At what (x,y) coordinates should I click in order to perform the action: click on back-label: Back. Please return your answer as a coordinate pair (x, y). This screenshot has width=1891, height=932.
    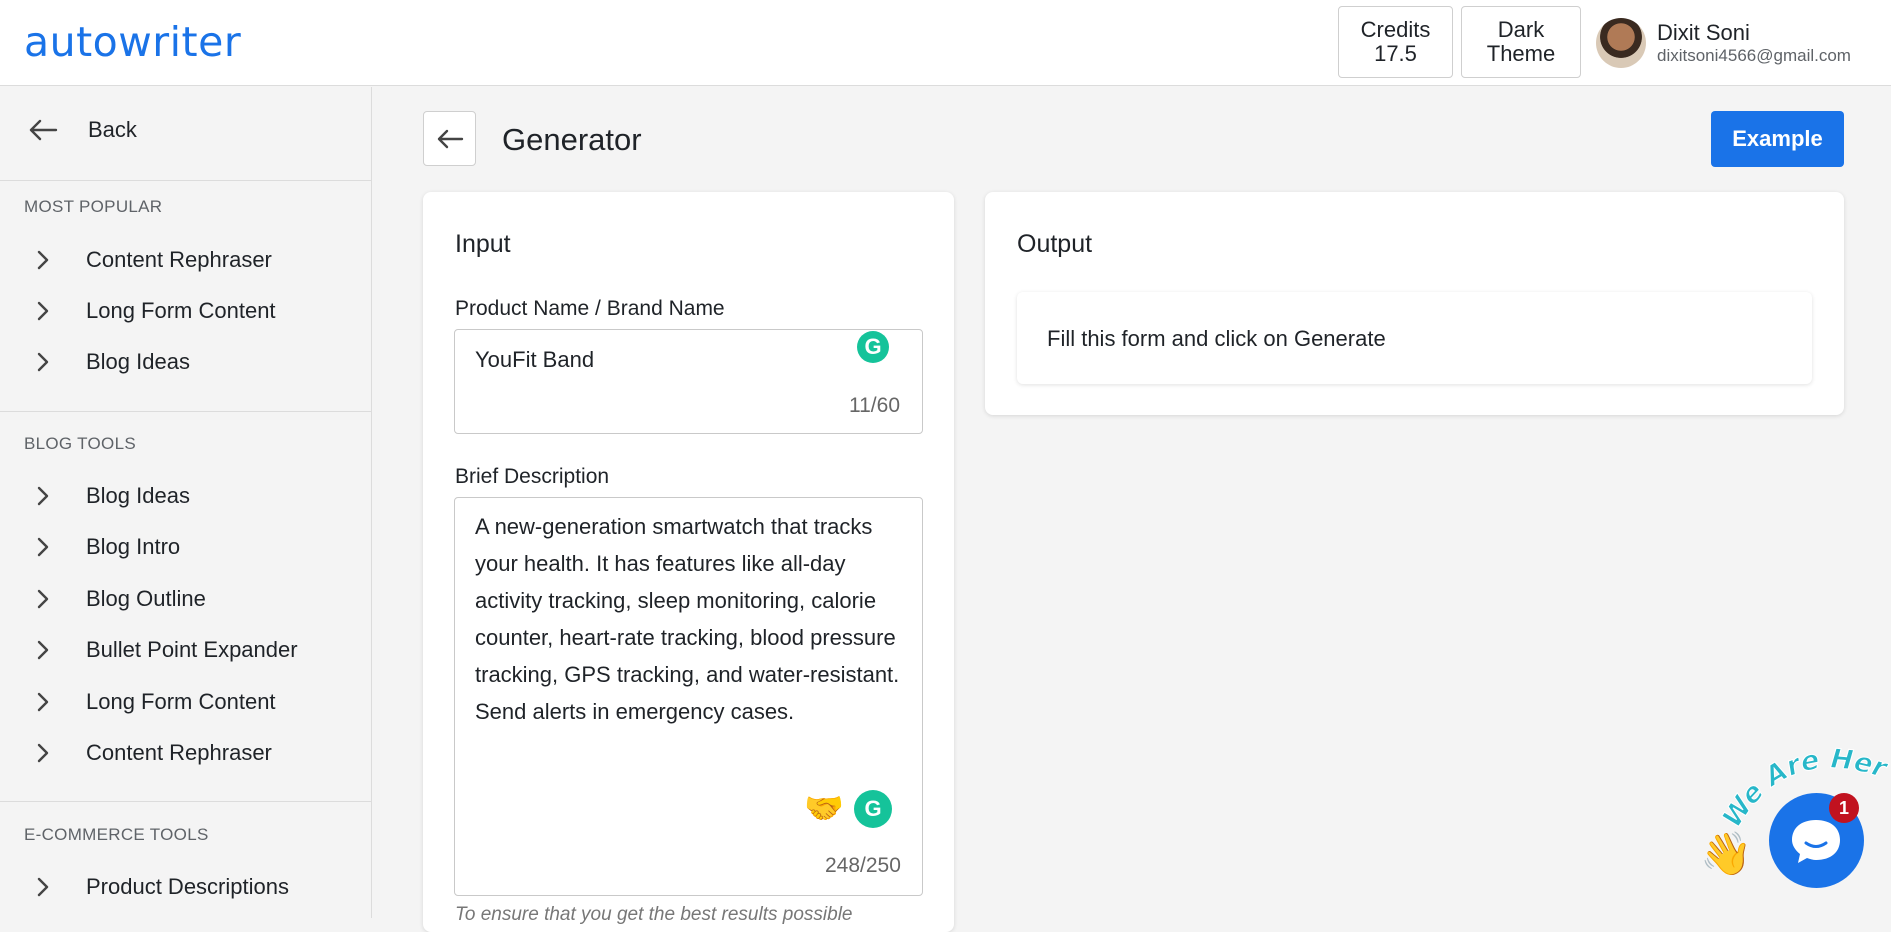
    Looking at the image, I should click on (112, 129).